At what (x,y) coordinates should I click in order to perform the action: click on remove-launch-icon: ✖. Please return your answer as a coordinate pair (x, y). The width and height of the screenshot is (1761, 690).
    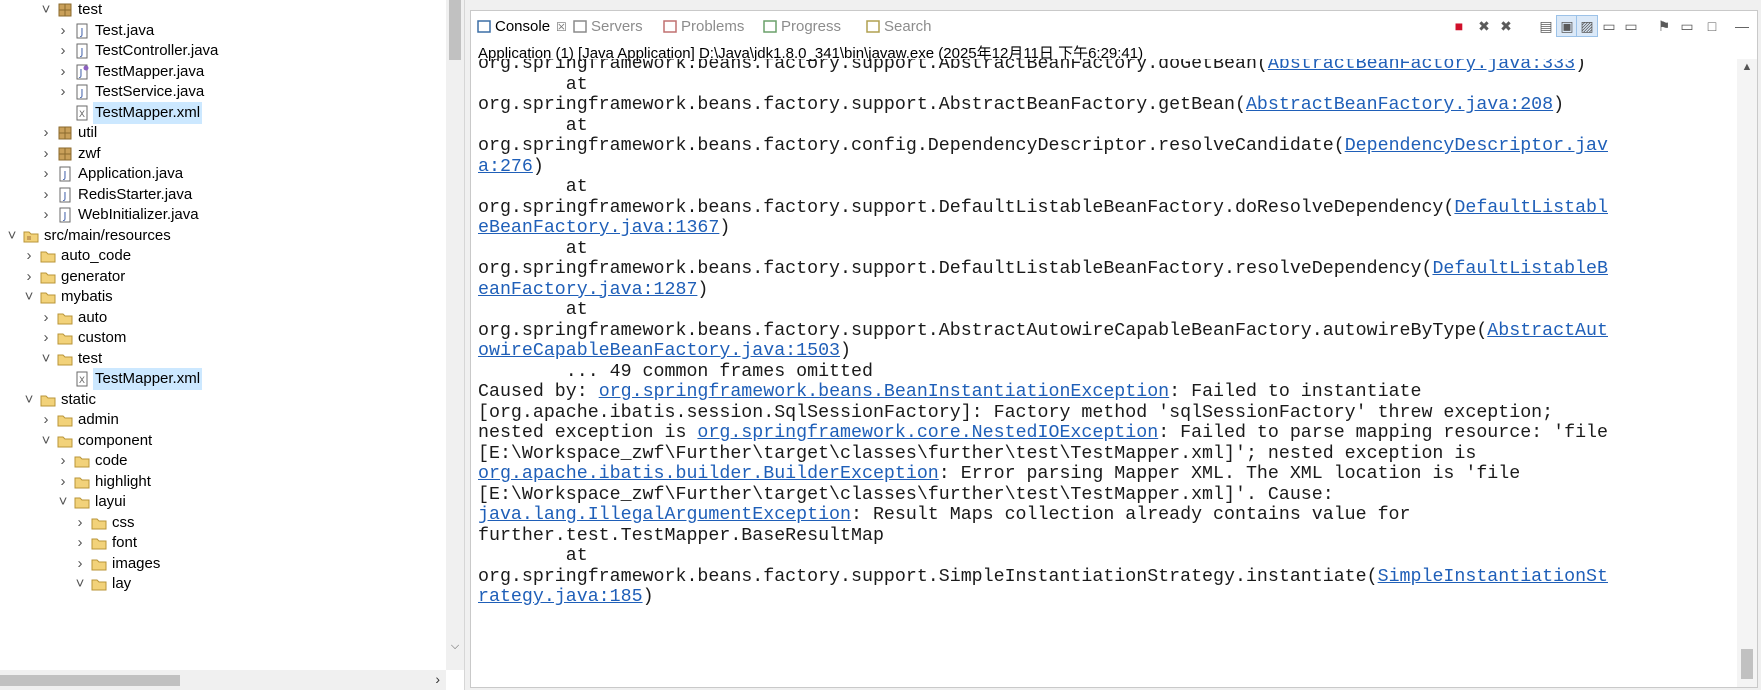
    Looking at the image, I should click on (1484, 26).